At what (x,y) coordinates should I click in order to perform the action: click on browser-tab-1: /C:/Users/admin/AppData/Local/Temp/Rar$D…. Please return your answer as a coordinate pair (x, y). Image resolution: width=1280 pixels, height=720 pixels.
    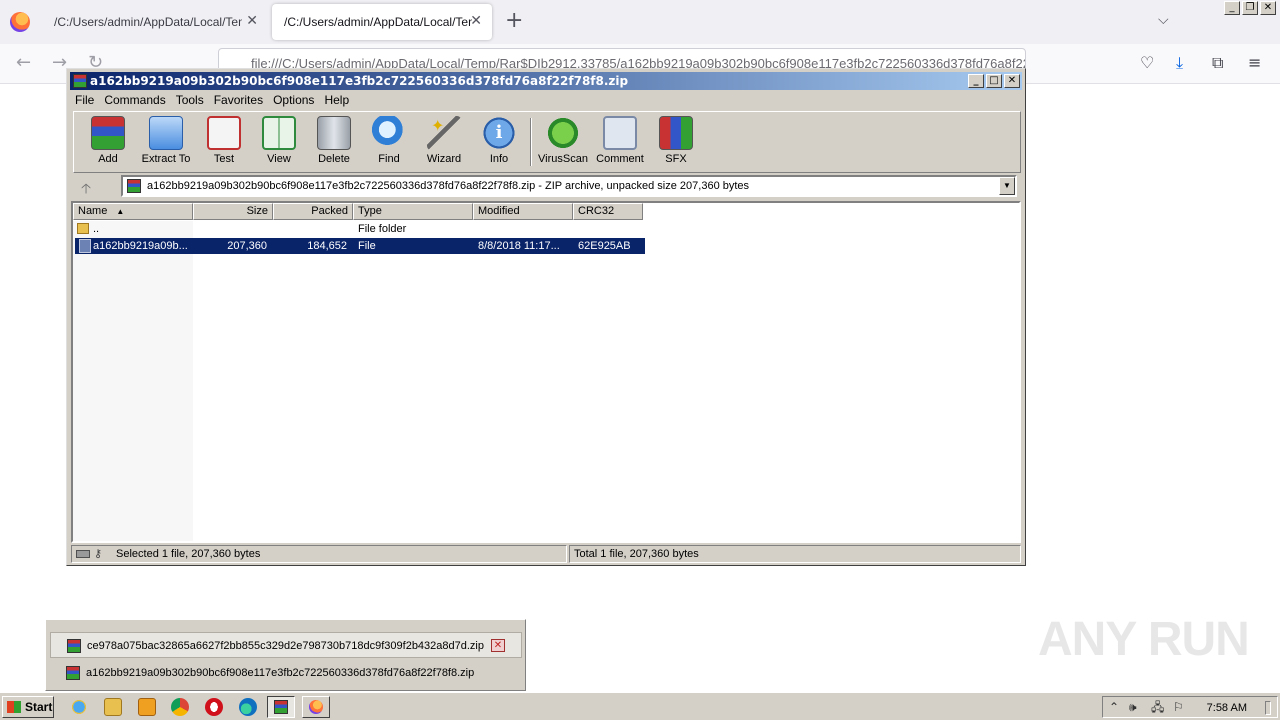
    Looking at the image, I should click on (155, 22).